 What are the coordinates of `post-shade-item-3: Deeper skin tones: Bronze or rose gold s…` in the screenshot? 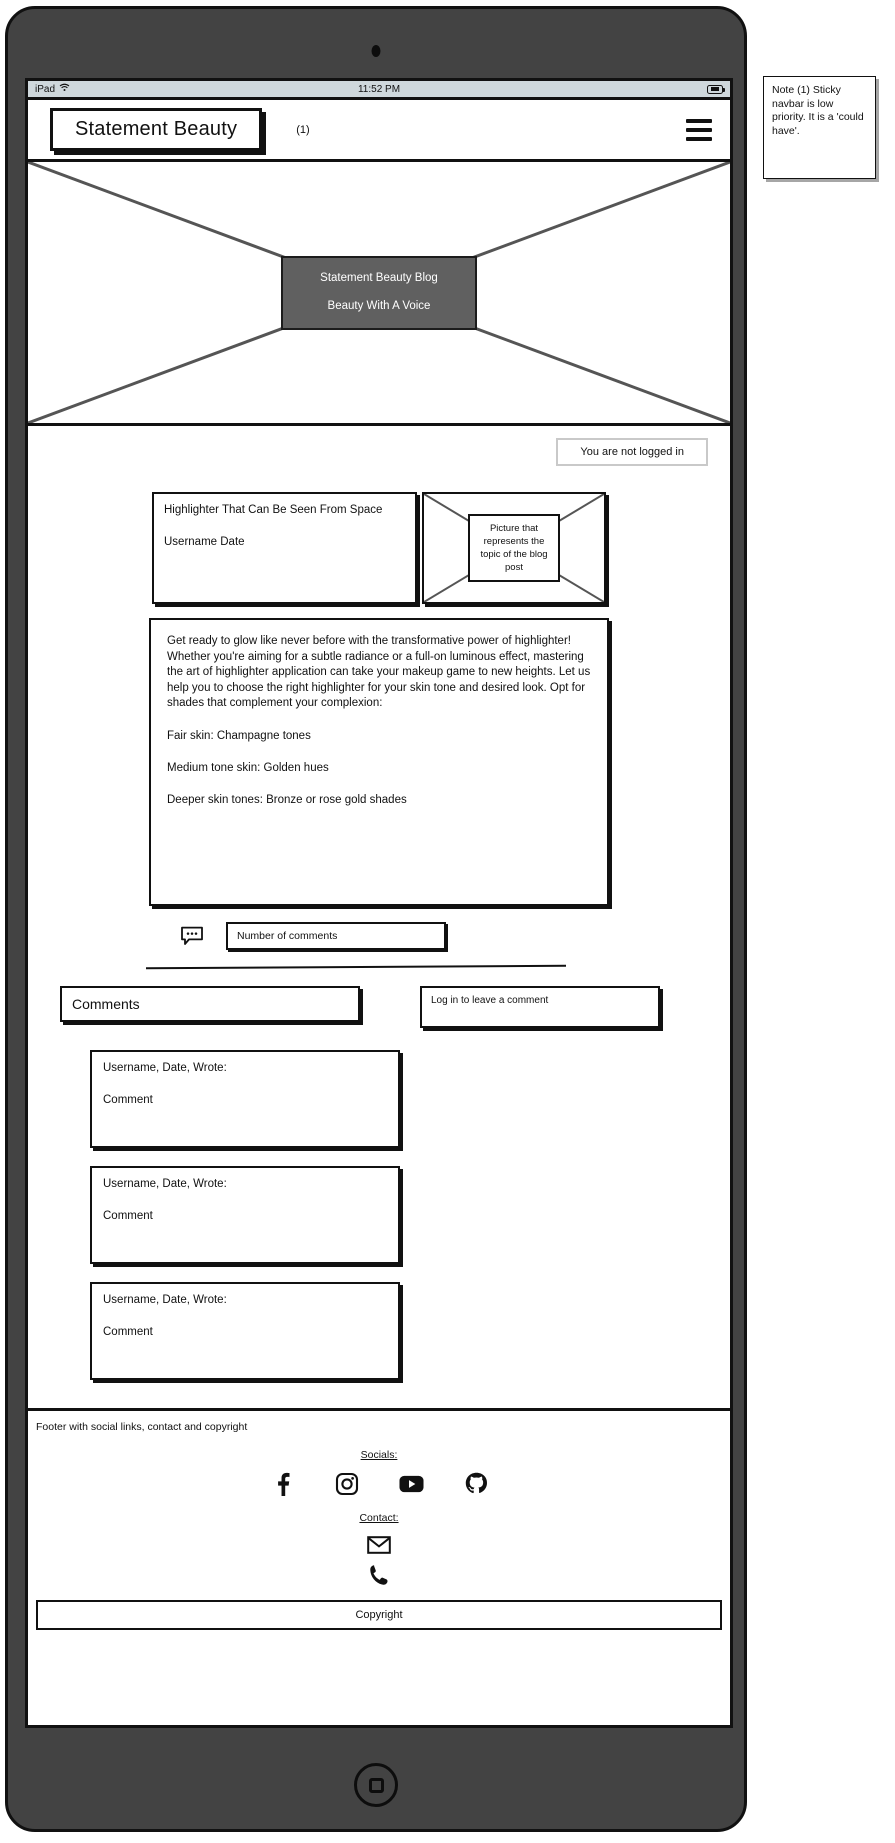 It's located at (287, 799).